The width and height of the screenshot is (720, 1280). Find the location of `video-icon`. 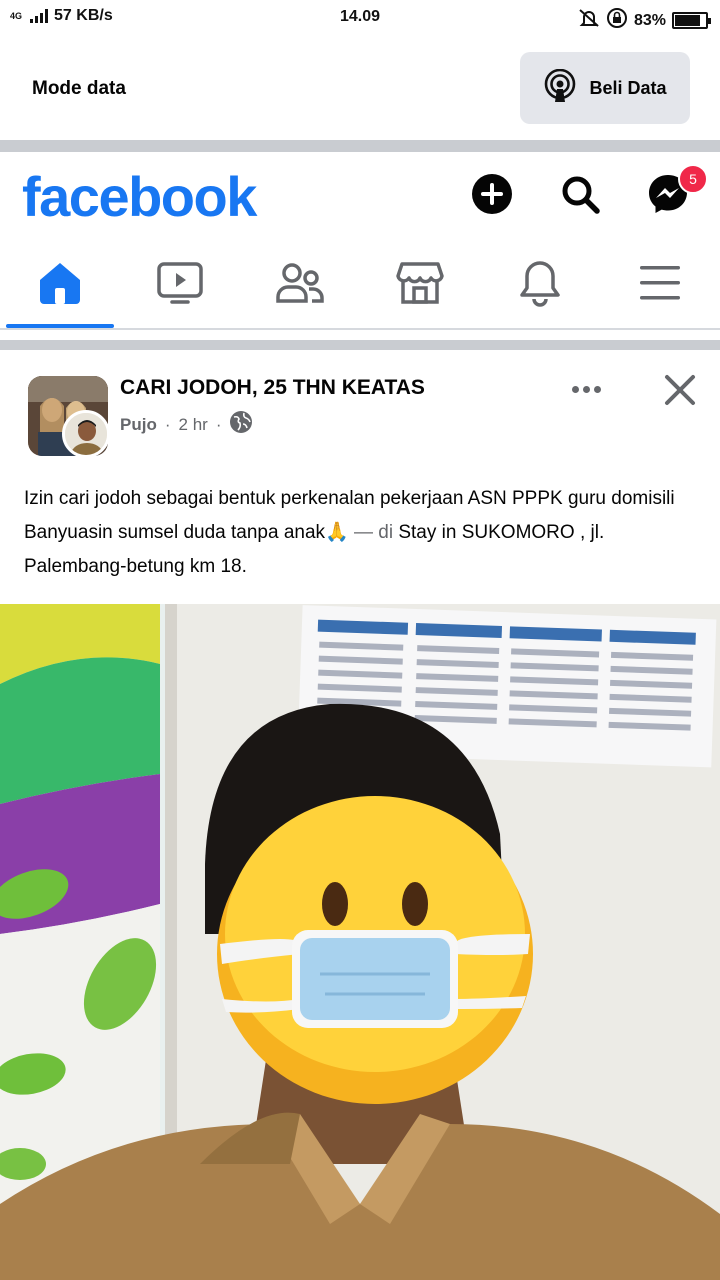

video-icon is located at coordinates (180, 285).